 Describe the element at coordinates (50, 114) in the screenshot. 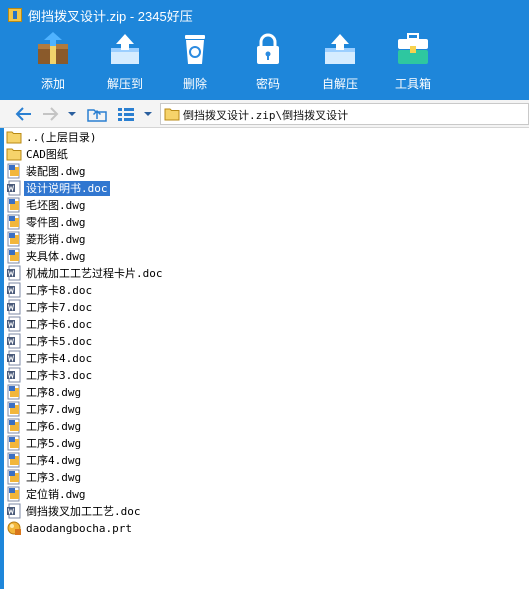

I see `forward-arrow-icon` at that location.